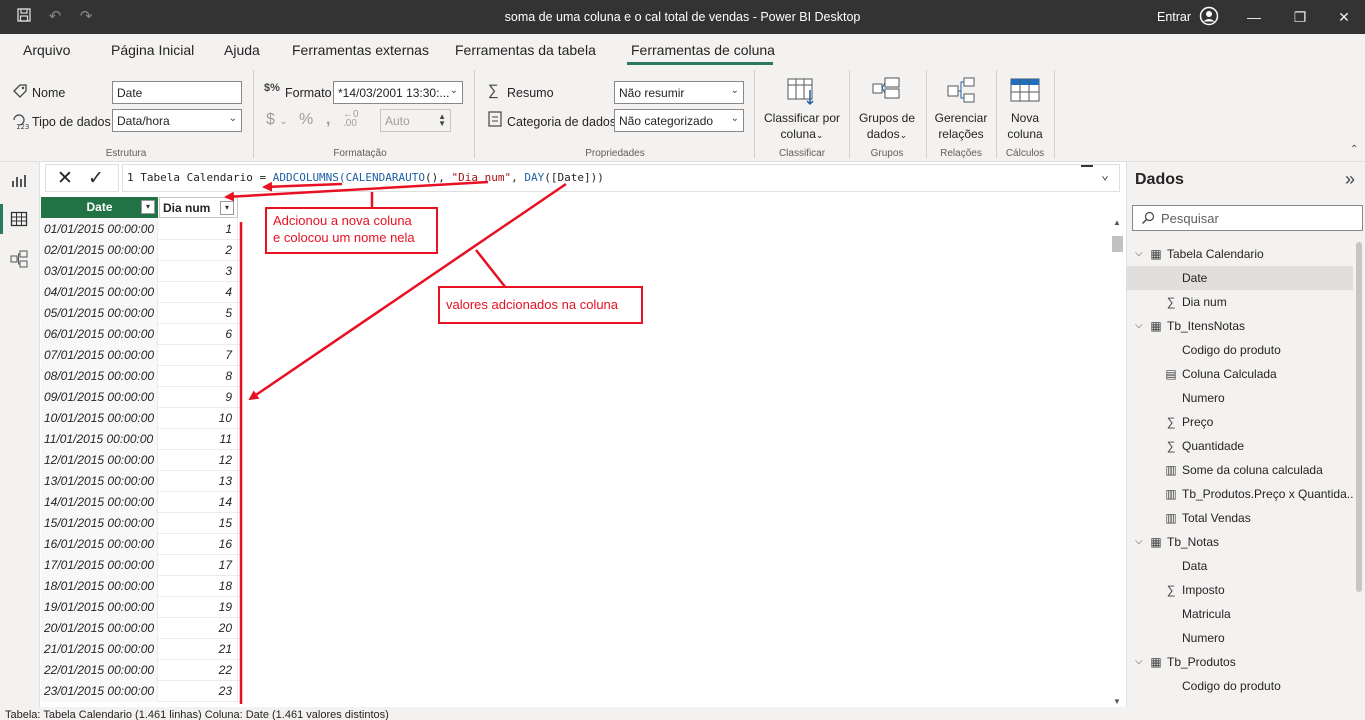 Image resolution: width=1365 pixels, height=720 pixels. I want to click on cell-date: 13/01/2015 00:00:00, so click(99, 481).